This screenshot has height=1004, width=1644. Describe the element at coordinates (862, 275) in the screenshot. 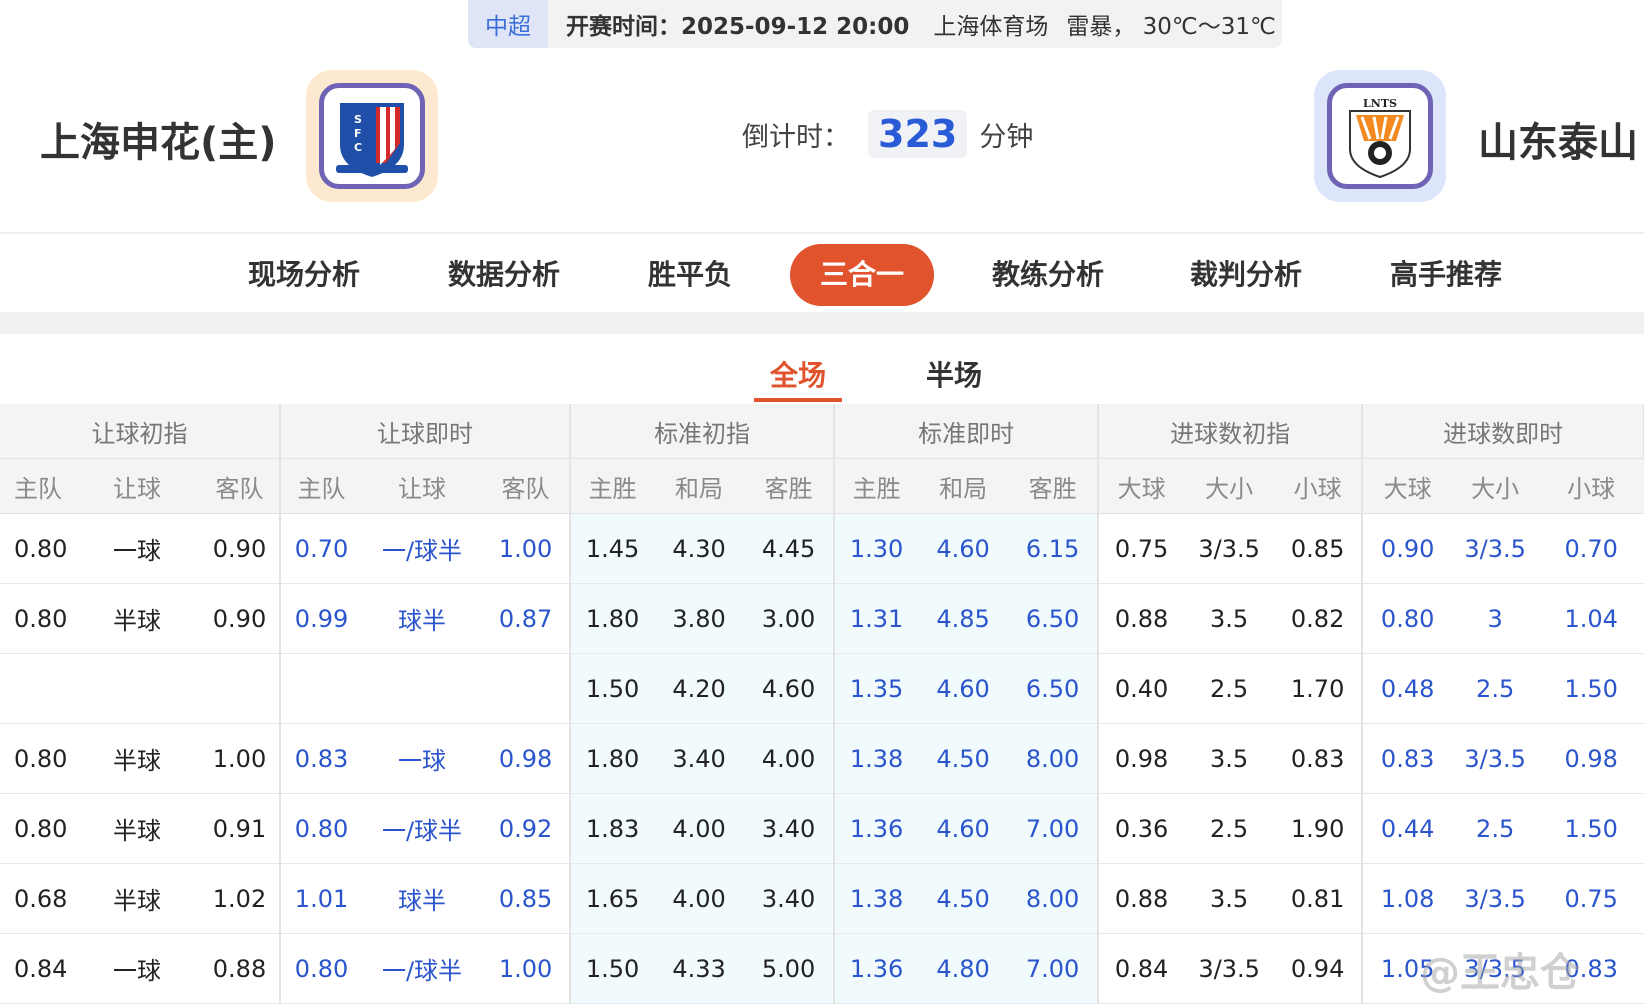

I see `tab-three-in-one: 三合一` at that location.